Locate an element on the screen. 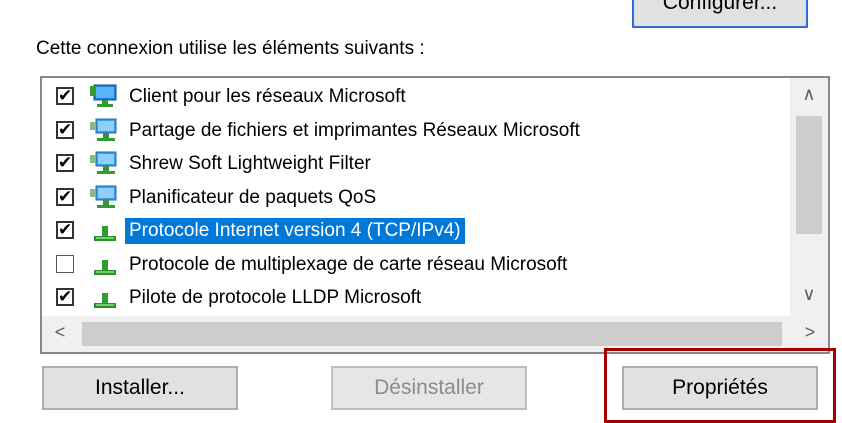 This screenshot has width=842, height=423. horizontal-scrollbar: < > is located at coordinates (435, 334).